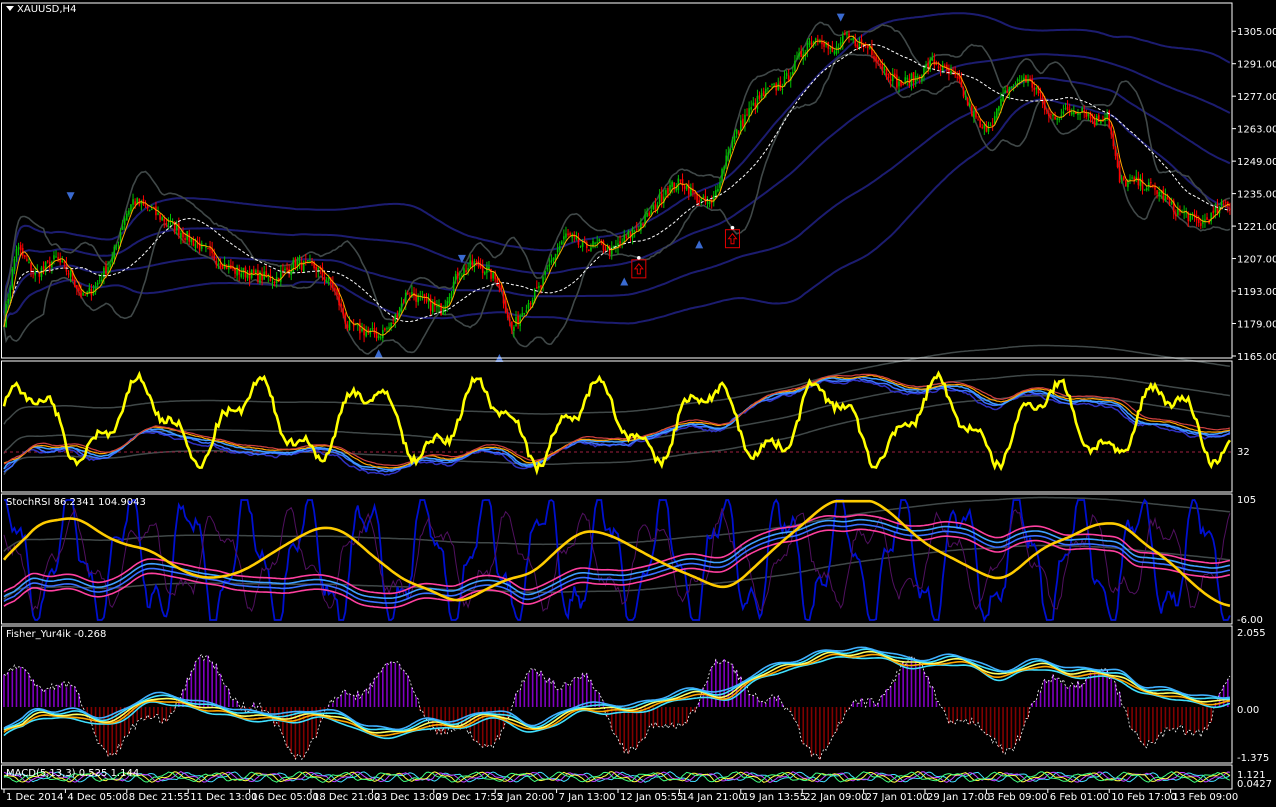  I want to click on fisher-tick-label: -1.375, so click(1253, 758).